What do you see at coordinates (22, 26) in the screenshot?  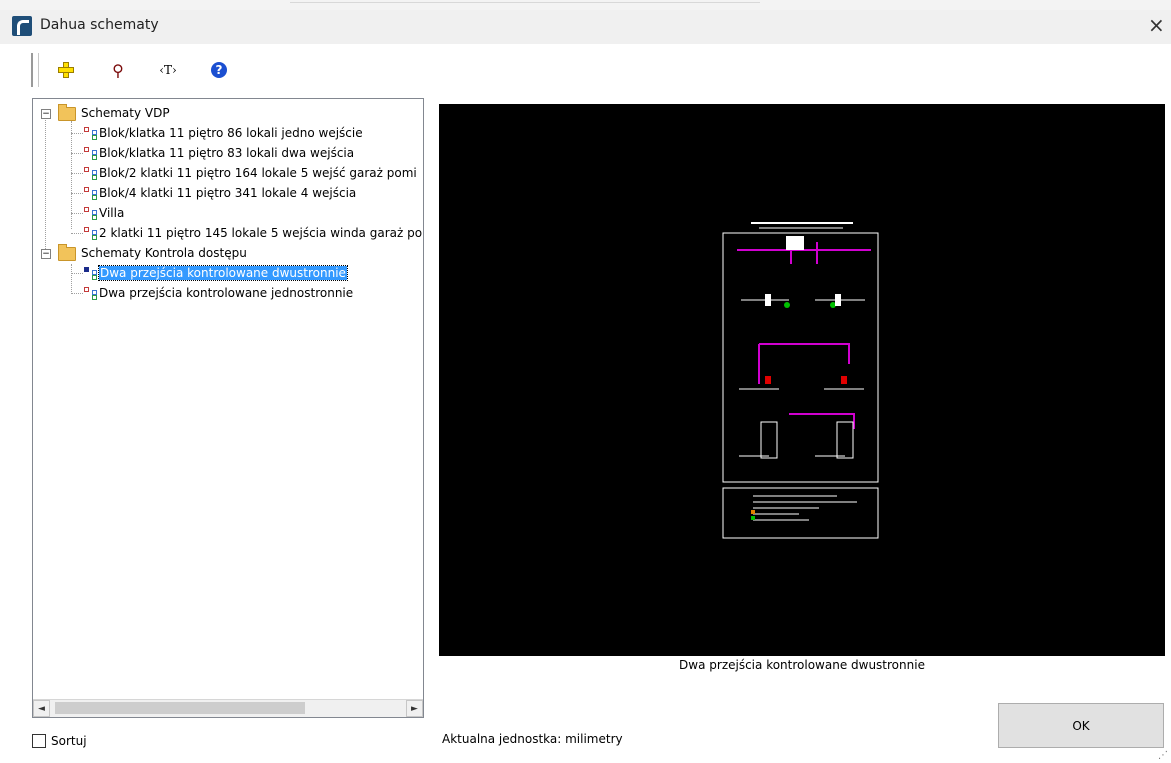 I see `app-icon` at bounding box center [22, 26].